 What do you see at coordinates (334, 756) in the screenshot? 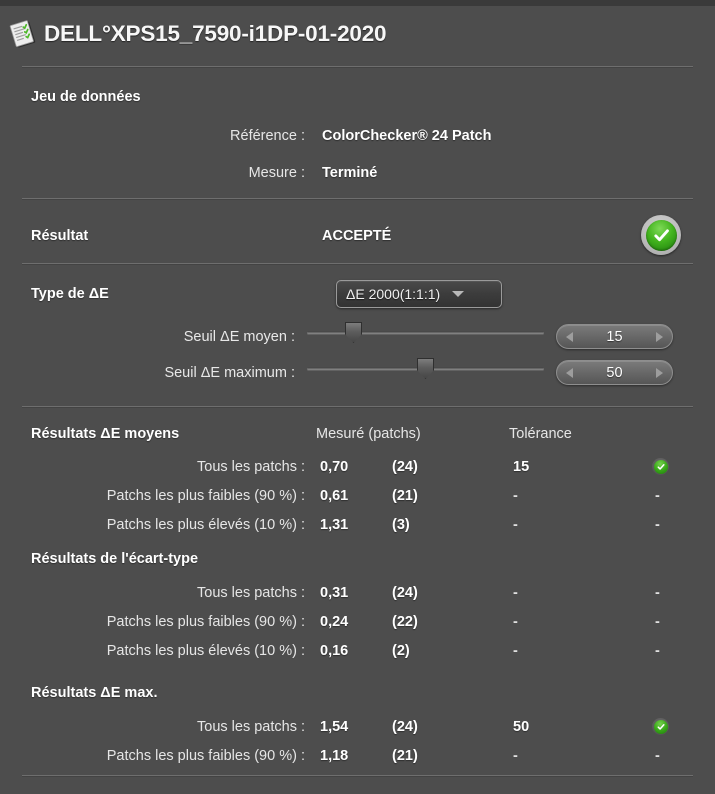
I see `row-measured: 1,18` at bounding box center [334, 756].